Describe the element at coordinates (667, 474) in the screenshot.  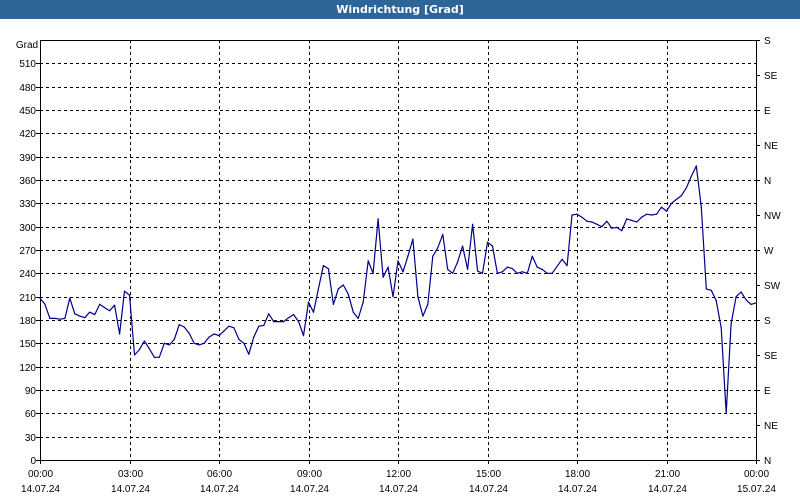
I see `x-tick-time: 21:00` at that location.